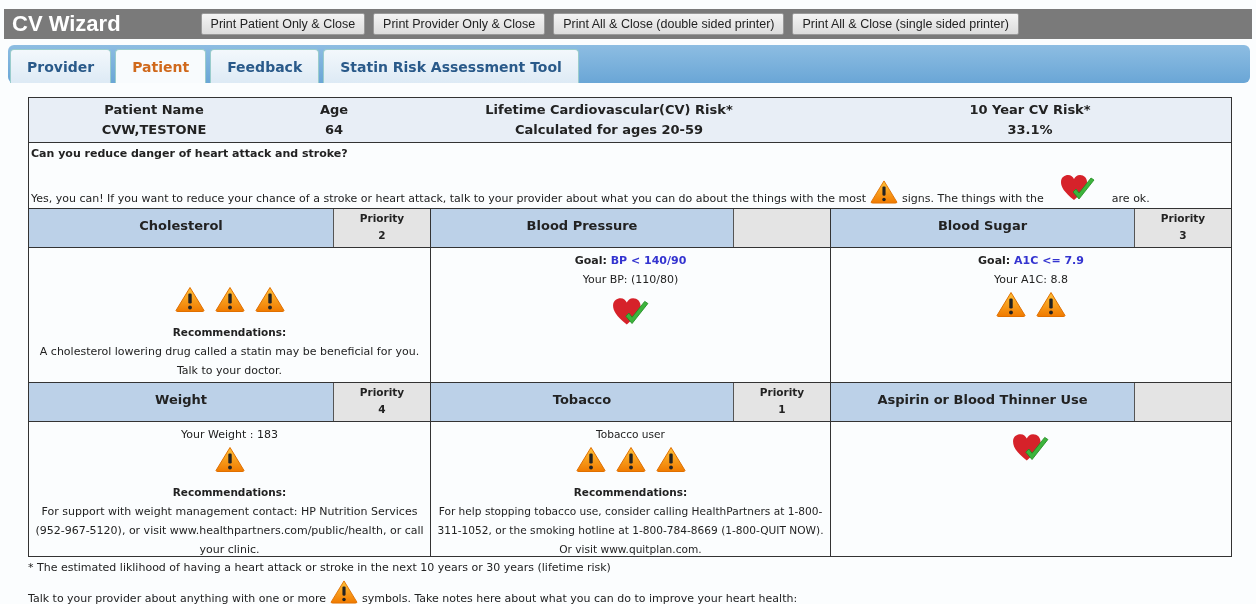  Describe the element at coordinates (190, 153) in the screenshot. I see `question-text: Can you reduce danger of heart attack and stroke?` at that location.